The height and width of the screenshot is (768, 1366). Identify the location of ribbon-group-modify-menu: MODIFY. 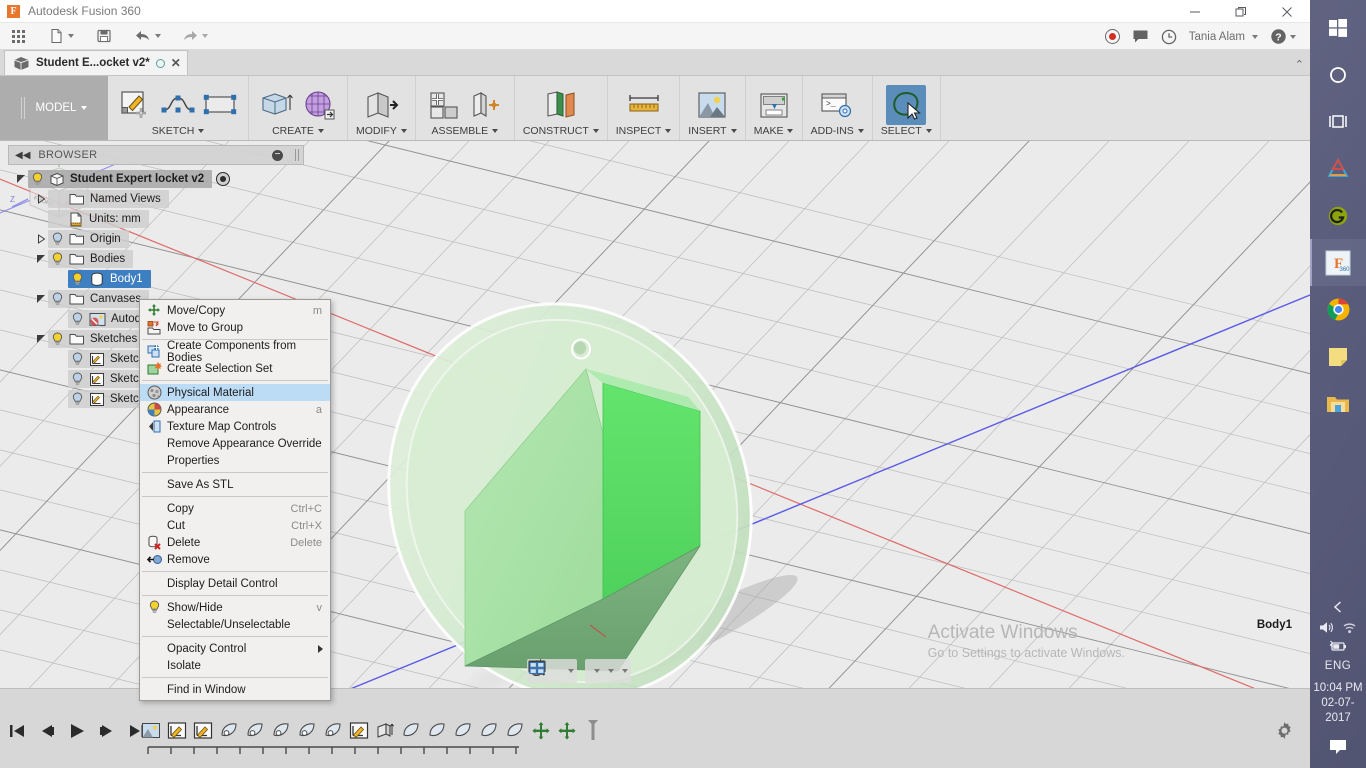
(381, 131).